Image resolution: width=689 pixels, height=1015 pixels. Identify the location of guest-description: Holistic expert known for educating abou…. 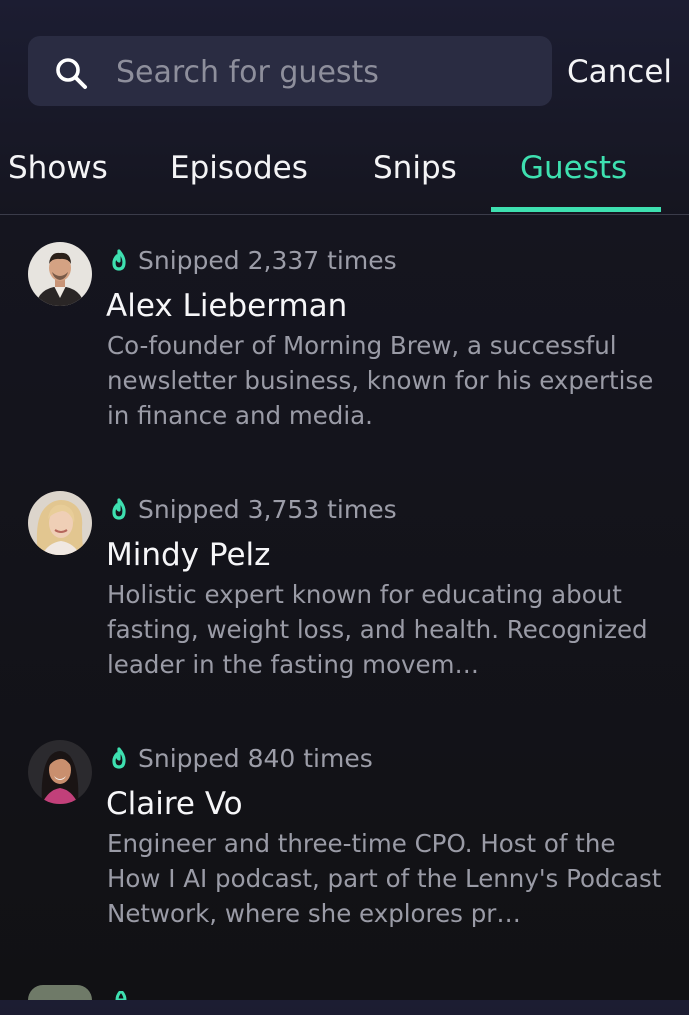
(377, 629).